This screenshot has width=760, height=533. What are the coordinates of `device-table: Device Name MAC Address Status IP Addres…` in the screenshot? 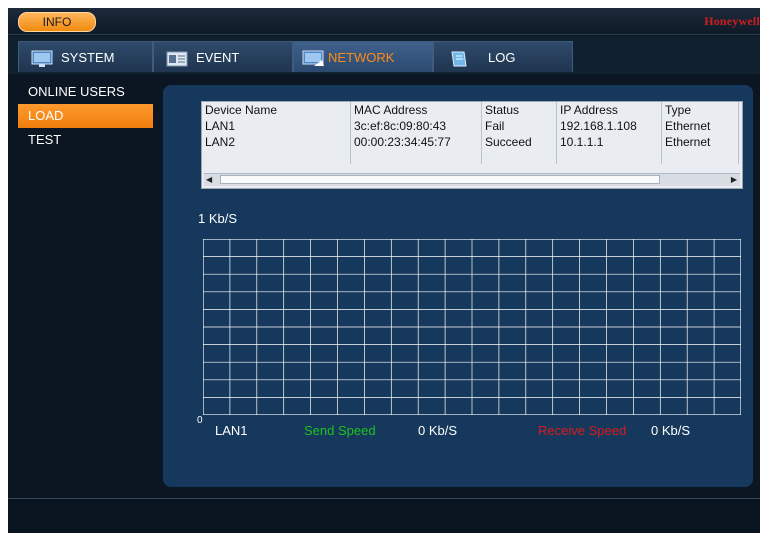 It's located at (472, 145).